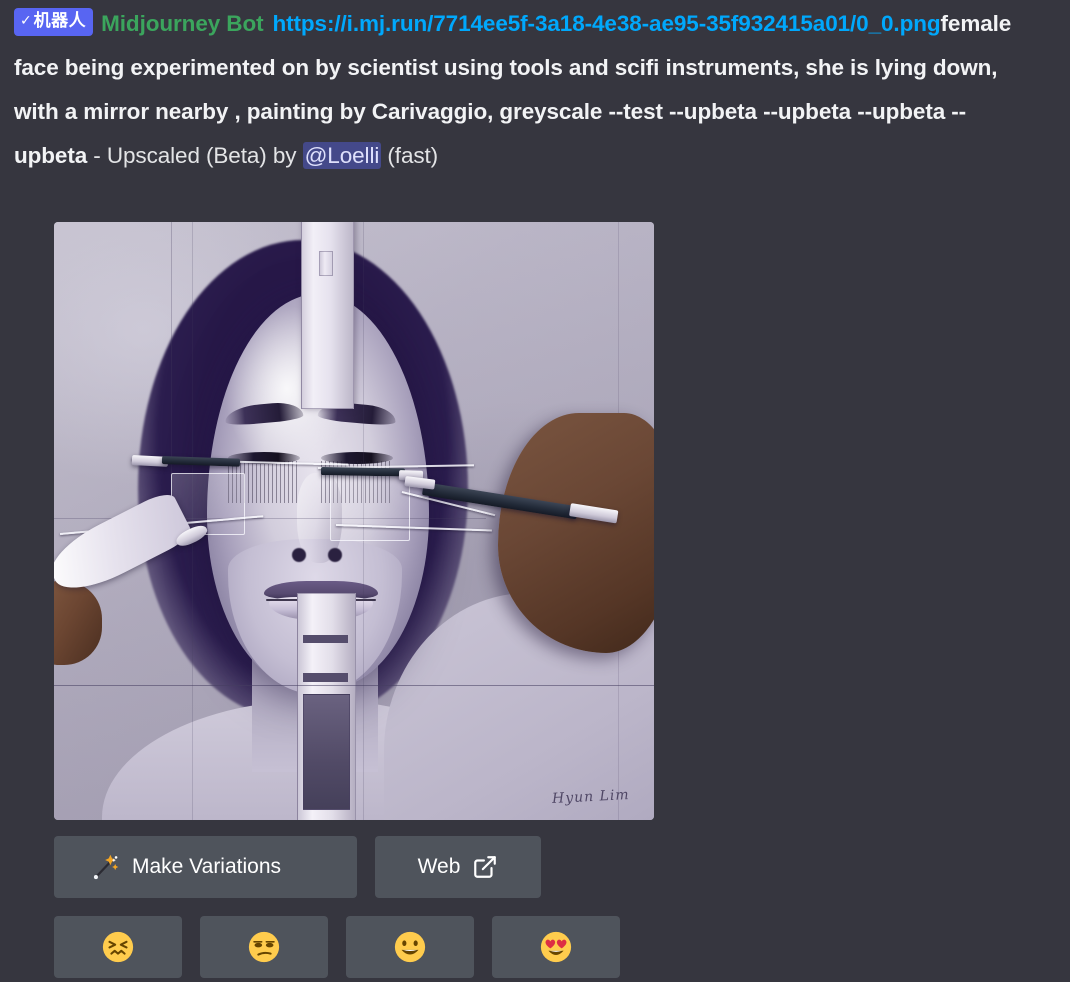  What do you see at coordinates (370, 507) in the screenshot?
I see `right-lens` at bounding box center [370, 507].